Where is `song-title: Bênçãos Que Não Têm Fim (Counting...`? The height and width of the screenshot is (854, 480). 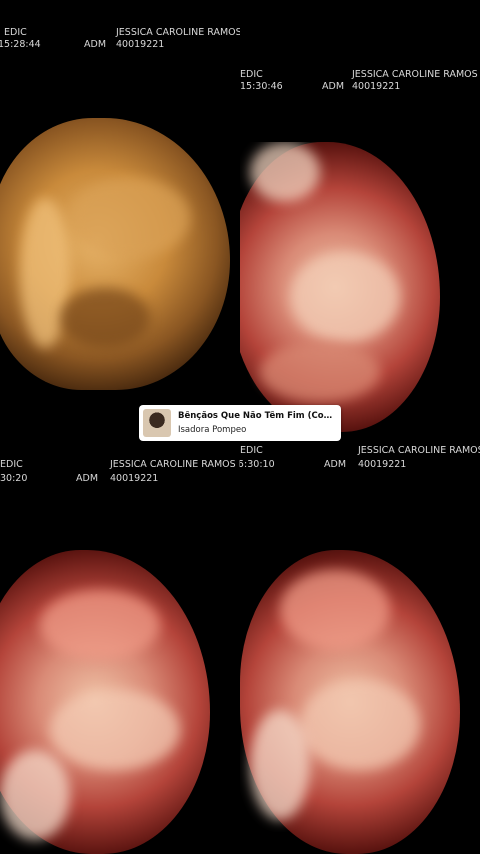
song-title: Bênçãos Que Não Têm Fim (Counting... is located at coordinates (257, 416).